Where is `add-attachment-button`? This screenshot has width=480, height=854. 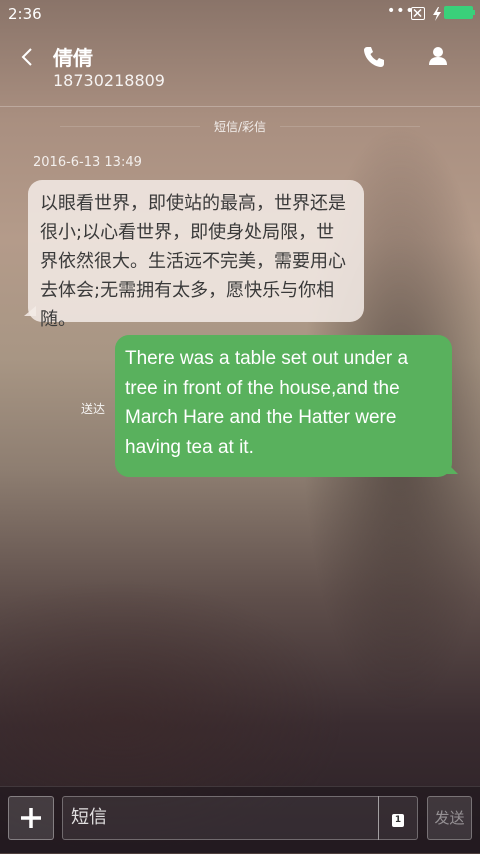
add-attachment-button is located at coordinates (31, 818).